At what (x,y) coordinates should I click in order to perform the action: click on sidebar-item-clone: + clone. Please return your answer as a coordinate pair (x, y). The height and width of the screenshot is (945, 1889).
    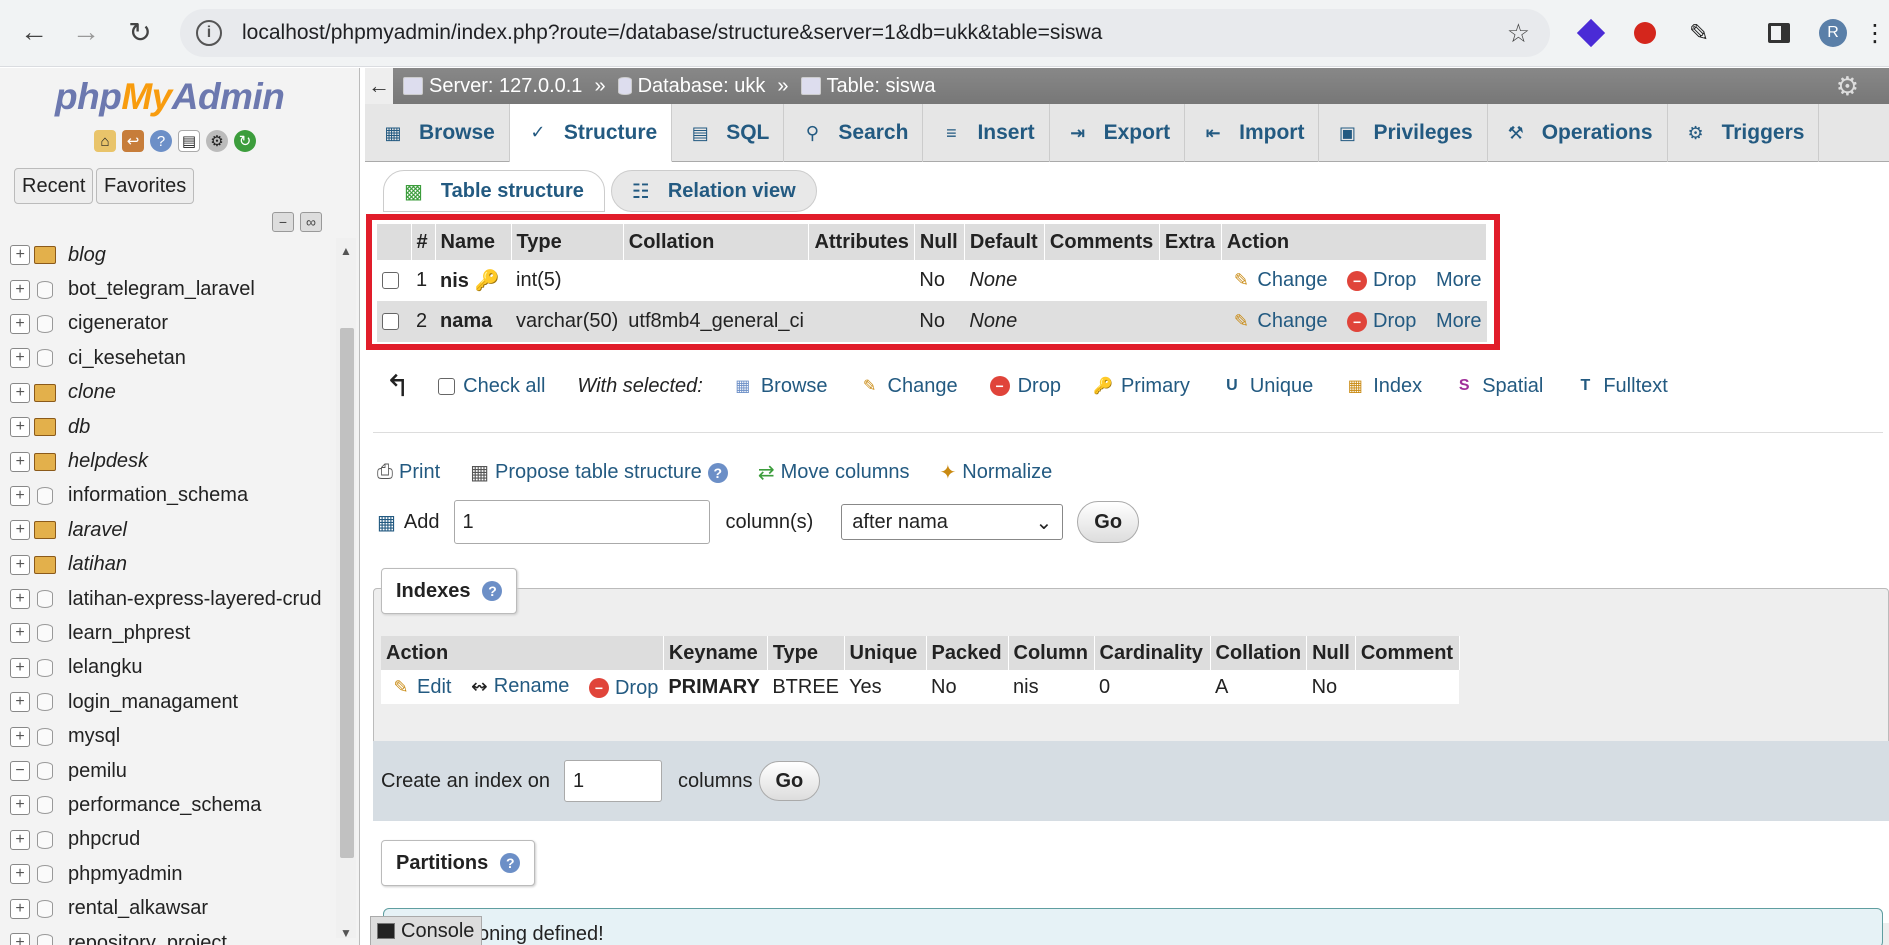
    Looking at the image, I should click on (170, 393).